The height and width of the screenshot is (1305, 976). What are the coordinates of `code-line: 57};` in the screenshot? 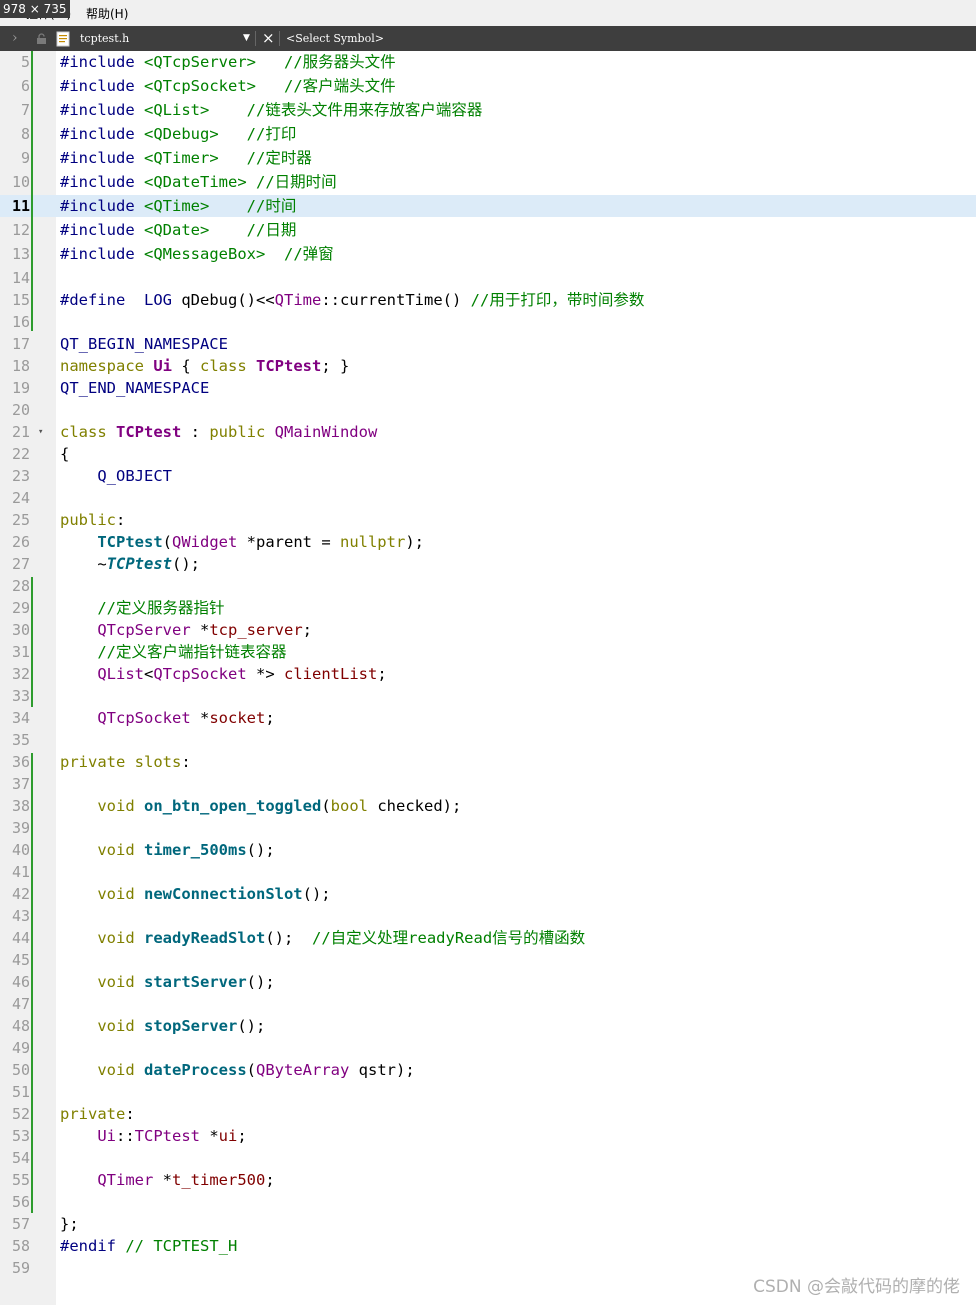 It's located at (488, 1224).